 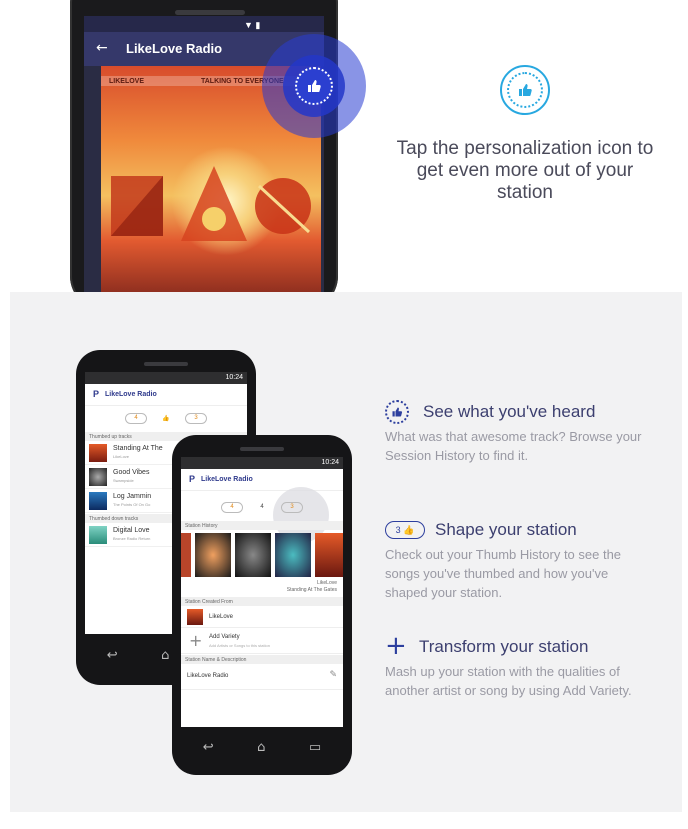 I want to click on created-from-row: LikeLove, so click(x=262, y=617).